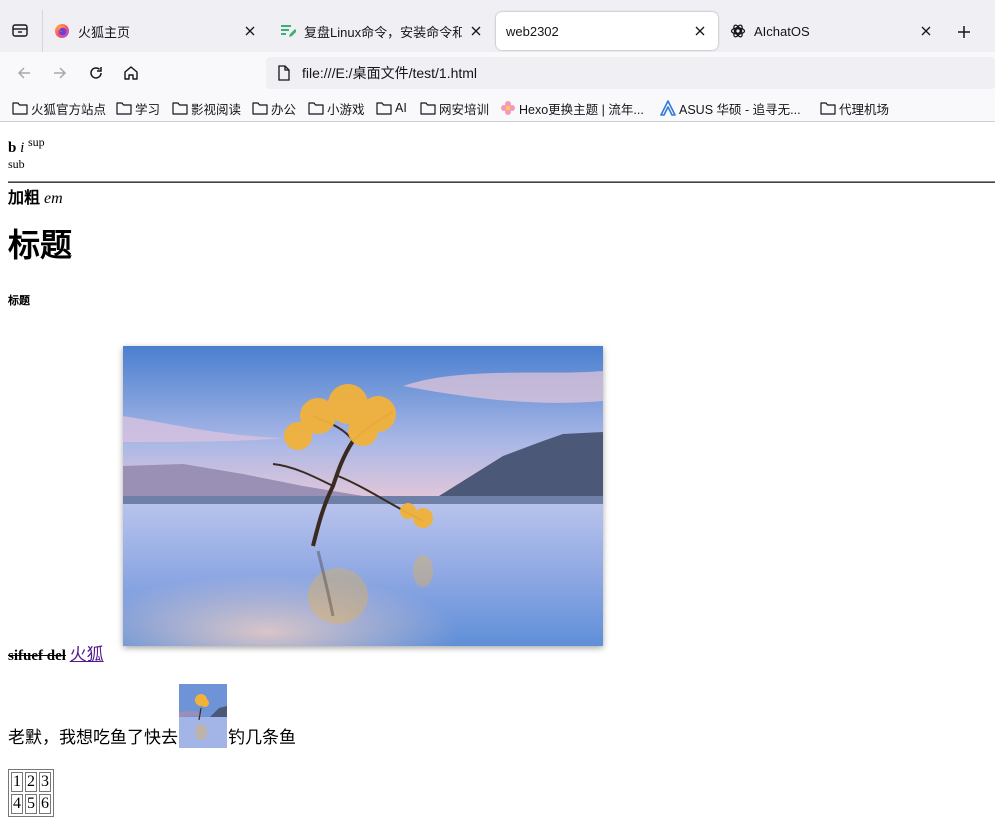 The image size is (995, 820). Describe the element at coordinates (45, 782) in the screenshot. I see `table-cell: 3` at that location.